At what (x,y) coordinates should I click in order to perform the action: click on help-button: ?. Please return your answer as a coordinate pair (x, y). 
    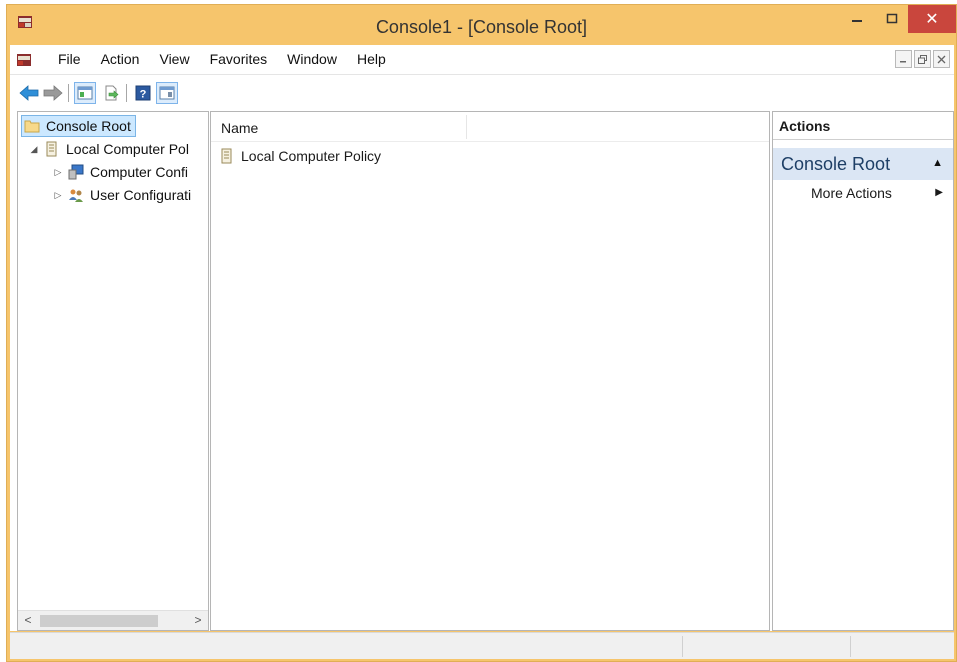
    Looking at the image, I should click on (143, 93).